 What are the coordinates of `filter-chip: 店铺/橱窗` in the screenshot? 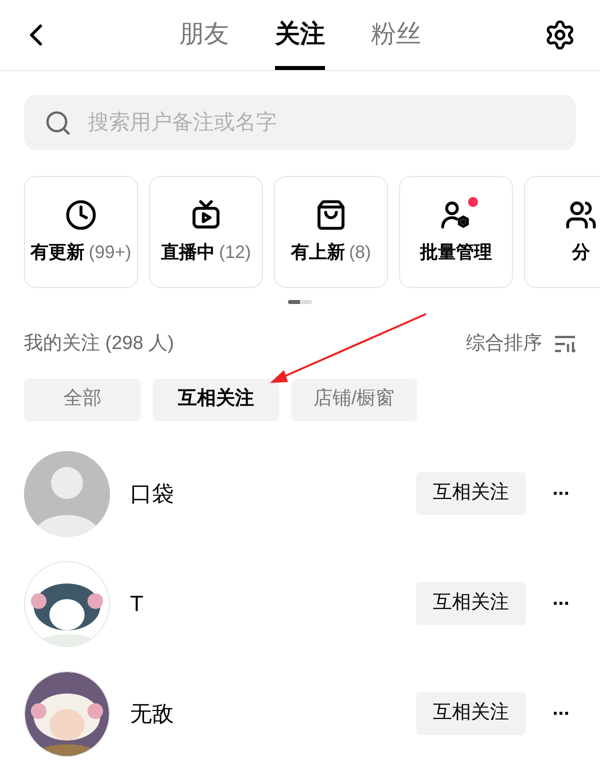 It's located at (354, 399).